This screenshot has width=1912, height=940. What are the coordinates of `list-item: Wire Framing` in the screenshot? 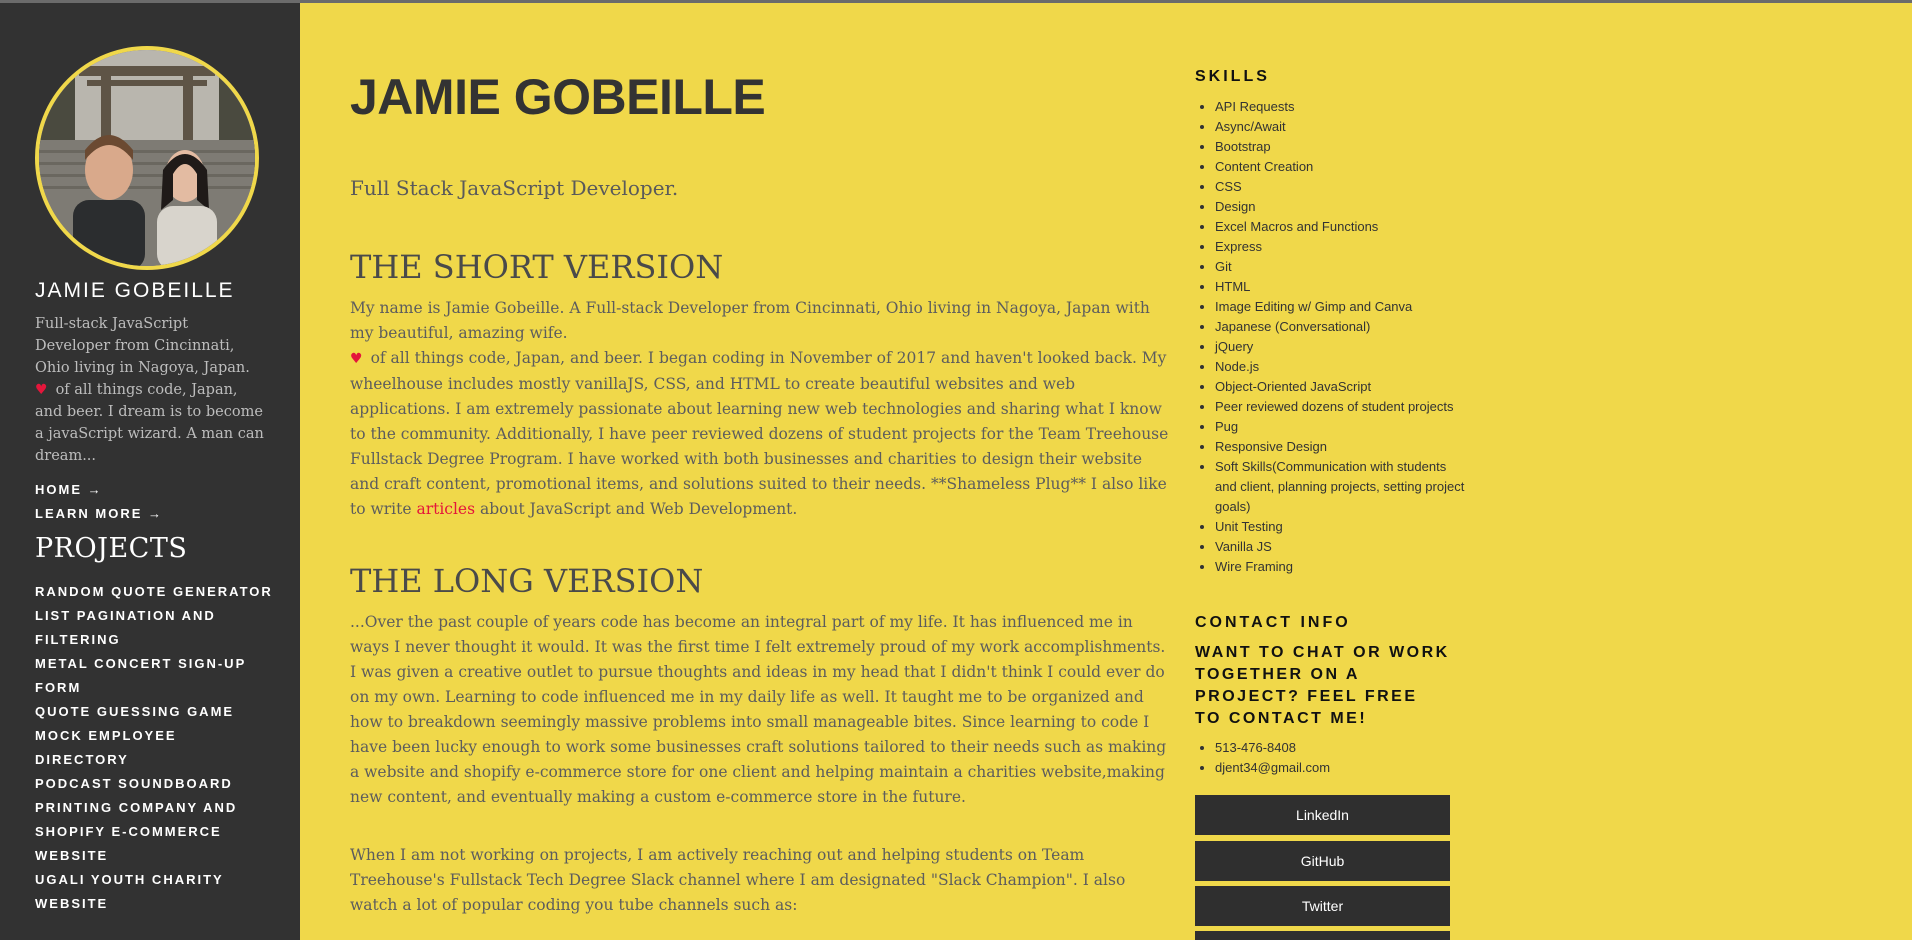 It's located at (1342, 567).